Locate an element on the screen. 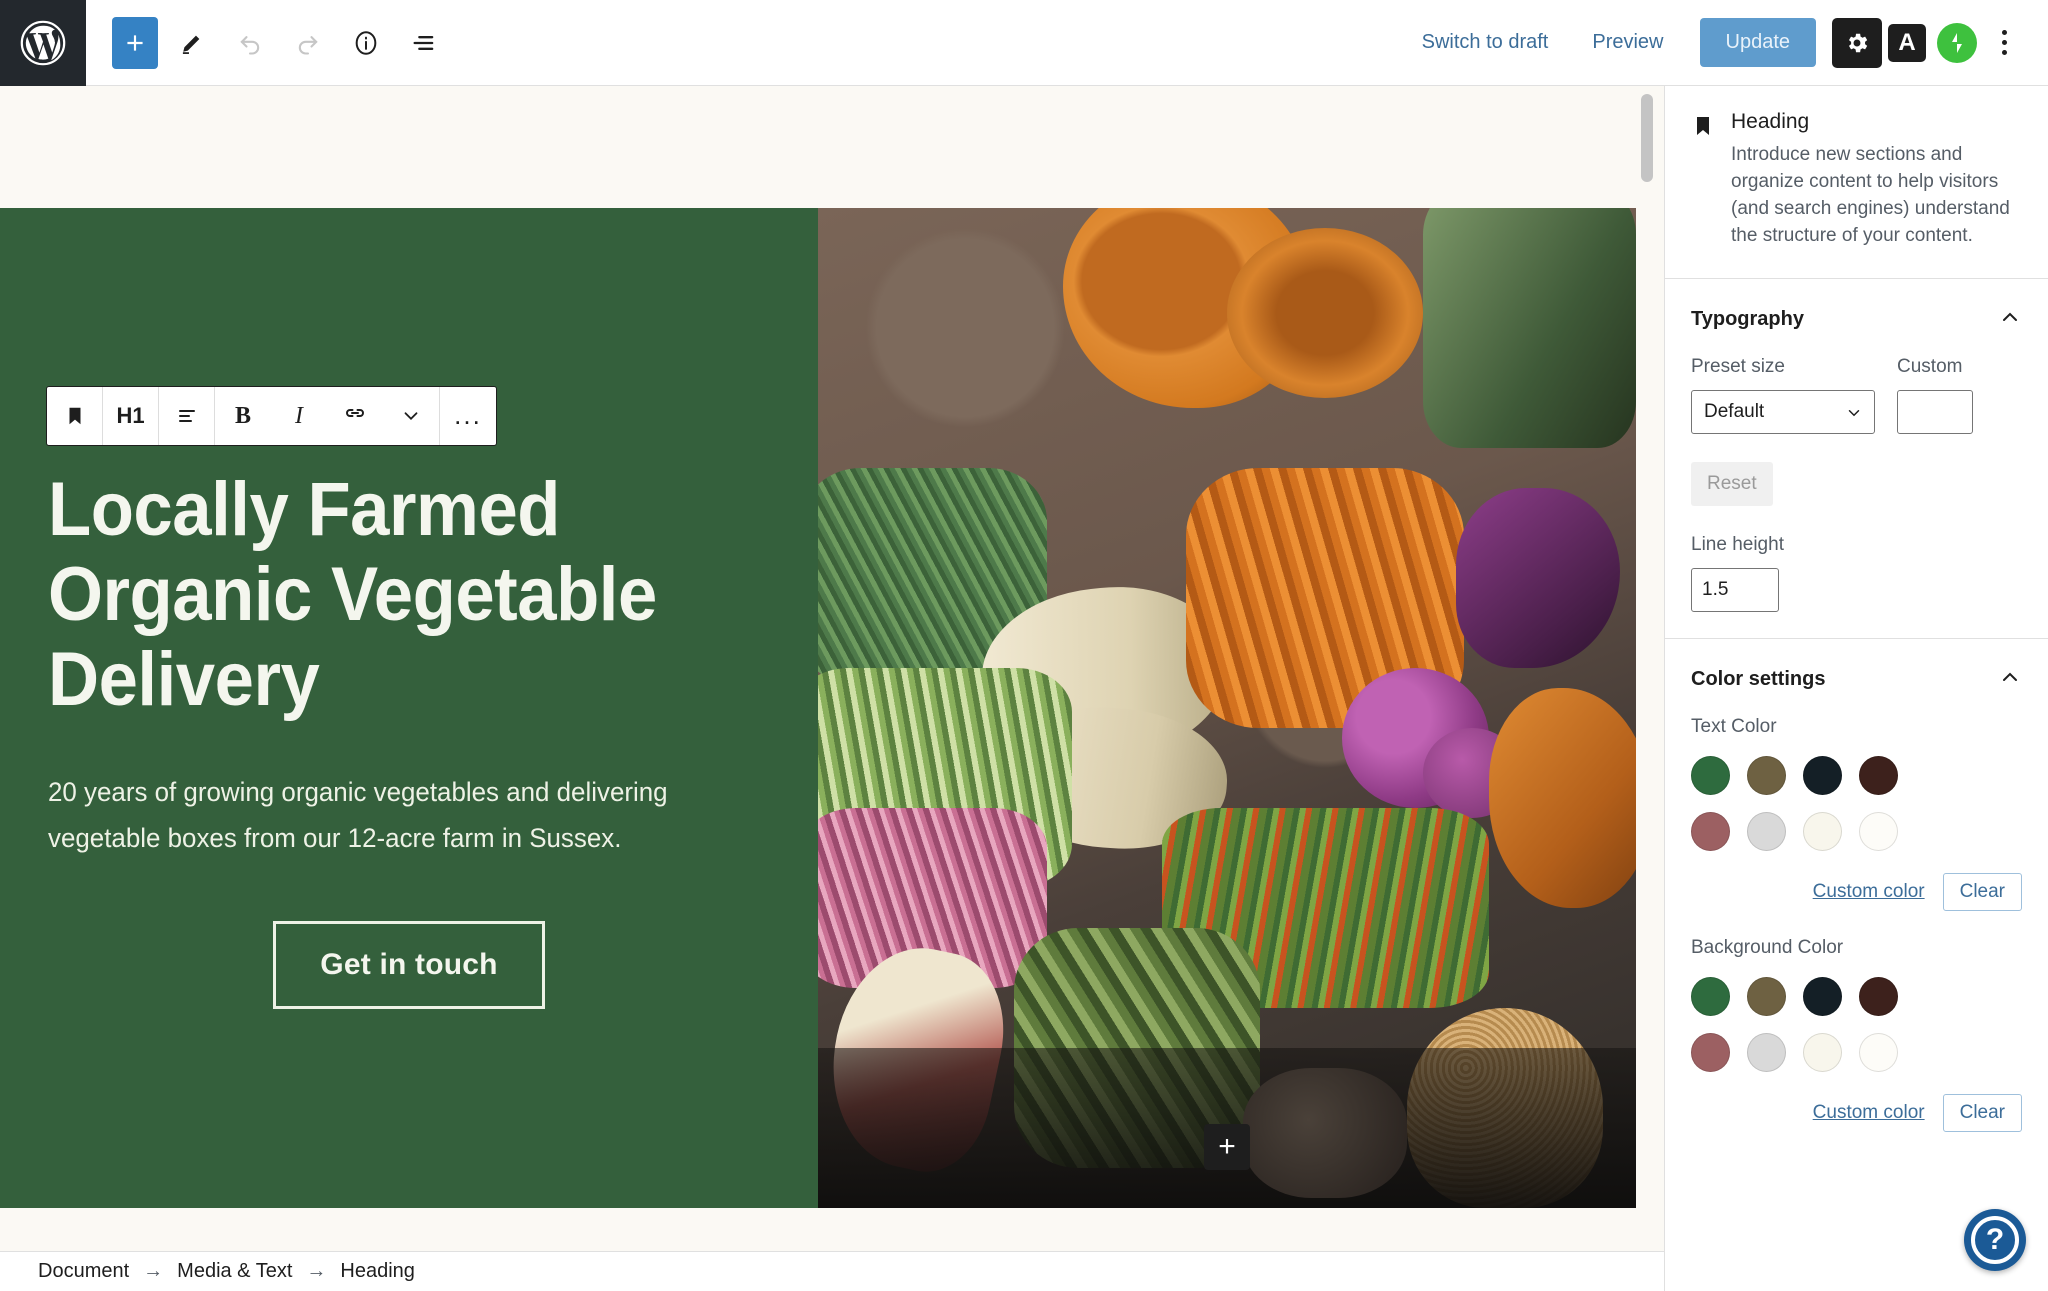 The image size is (2048, 1291). question-mark-icon: ? is located at coordinates (1995, 1240).